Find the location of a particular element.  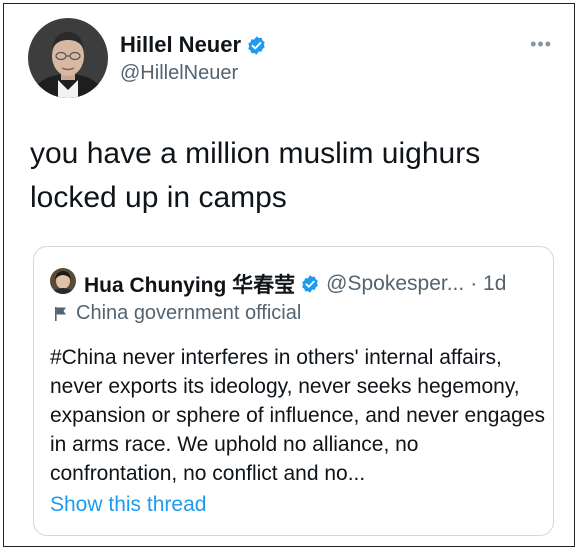

show-thread-link: Show this thread is located at coordinates (128, 505).